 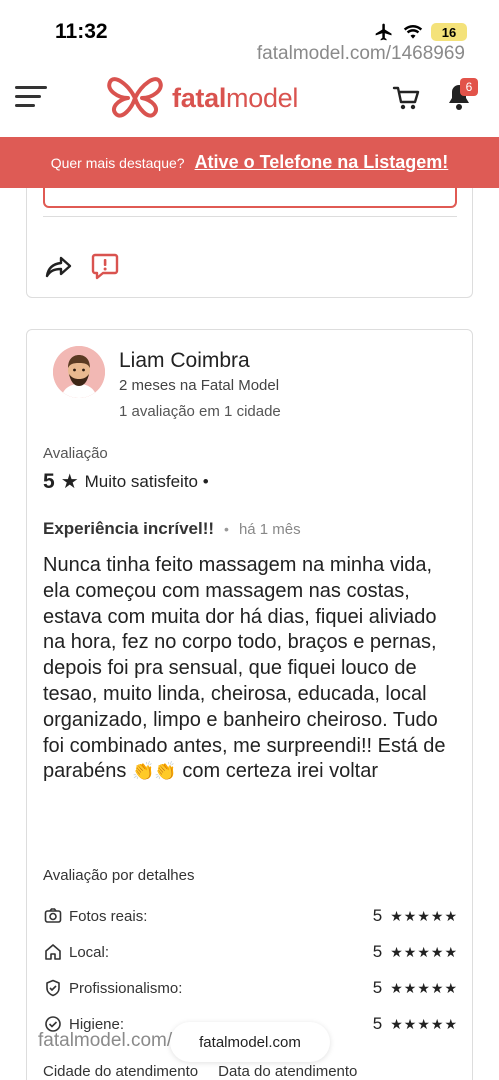 What do you see at coordinates (250, 988) in the screenshot?
I see `detail-row-profissionalismo: Profissionalismo: 5 ★★★★★` at bounding box center [250, 988].